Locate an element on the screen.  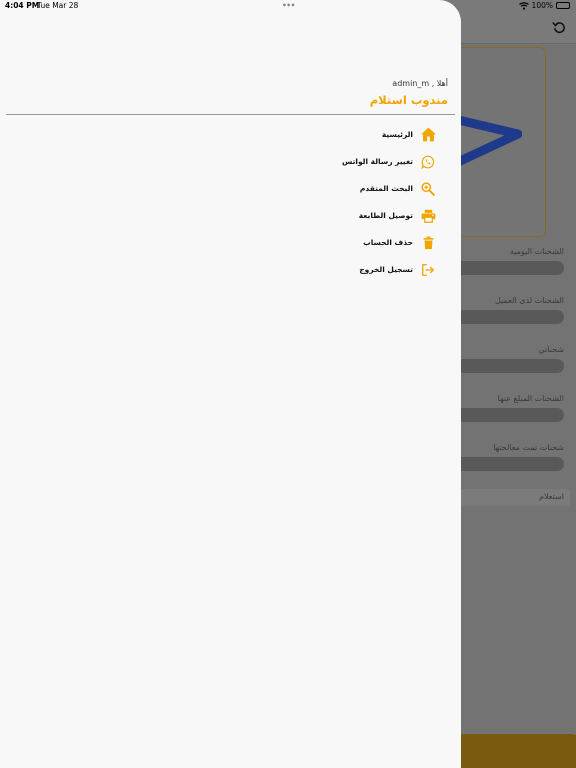
battery-percentage: 100% is located at coordinates (542, 5).